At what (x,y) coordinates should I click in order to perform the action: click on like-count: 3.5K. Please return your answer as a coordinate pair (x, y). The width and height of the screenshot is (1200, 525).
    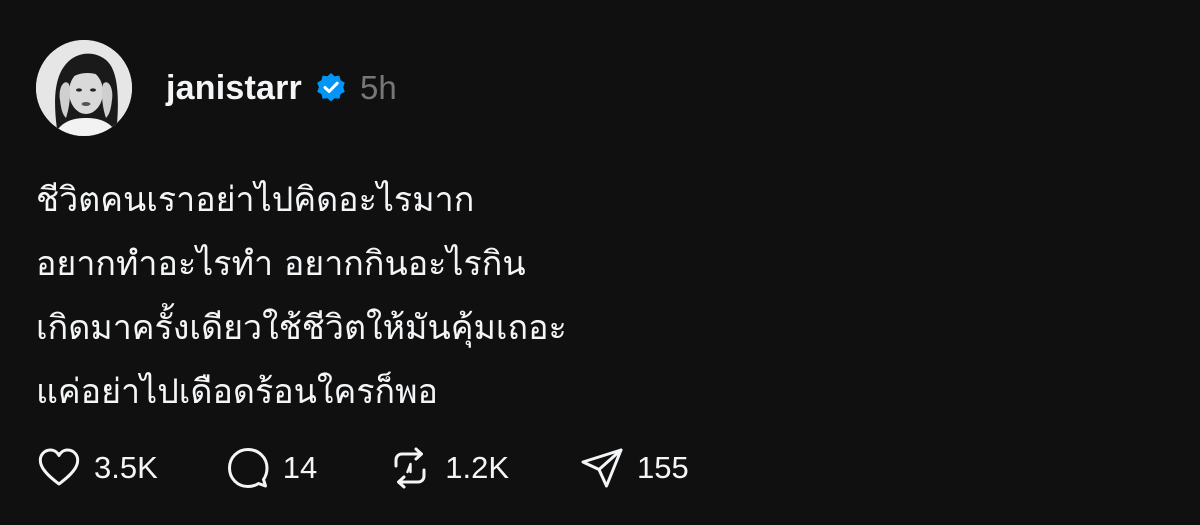
    Looking at the image, I should click on (126, 467).